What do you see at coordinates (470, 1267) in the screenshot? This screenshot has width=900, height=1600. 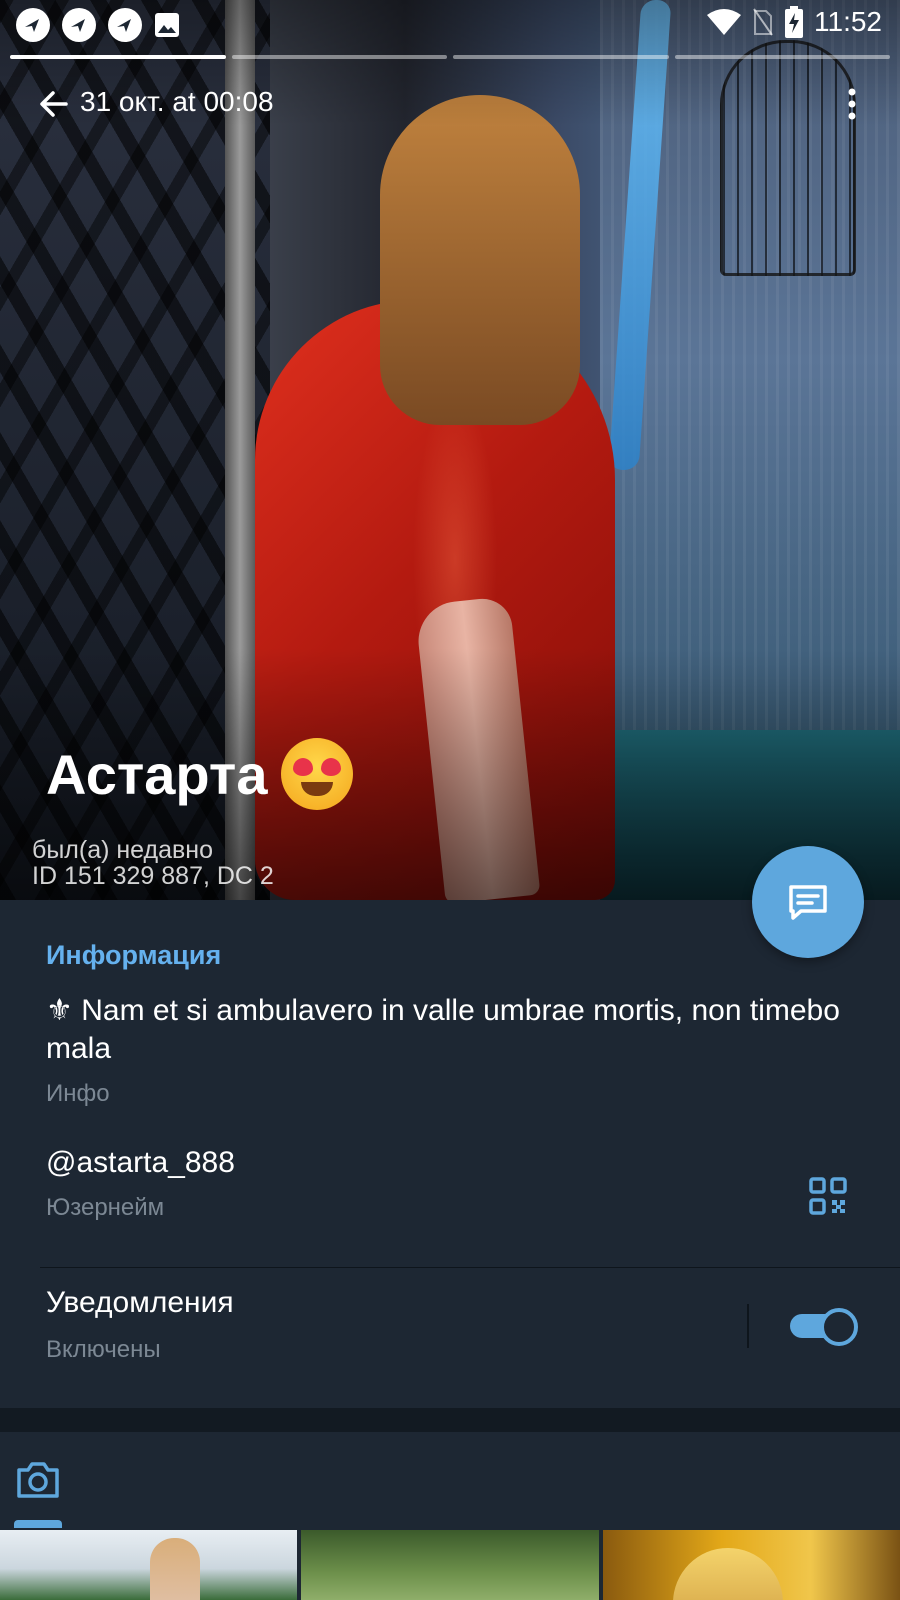 I see `divider` at bounding box center [470, 1267].